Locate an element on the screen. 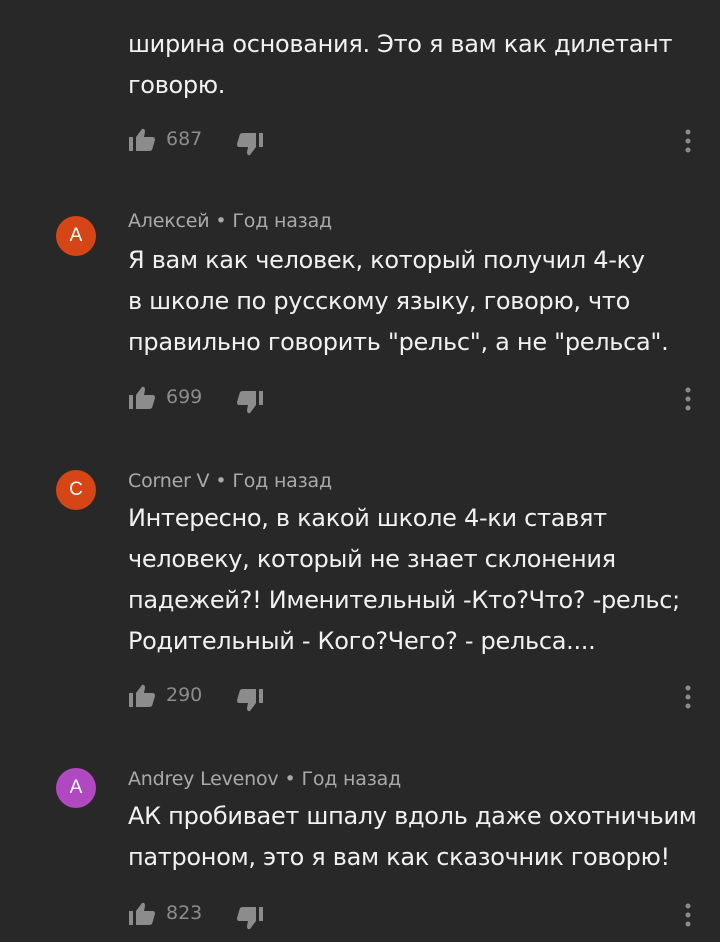 This screenshot has height=942, width=720. like-count: 699 is located at coordinates (184, 397).